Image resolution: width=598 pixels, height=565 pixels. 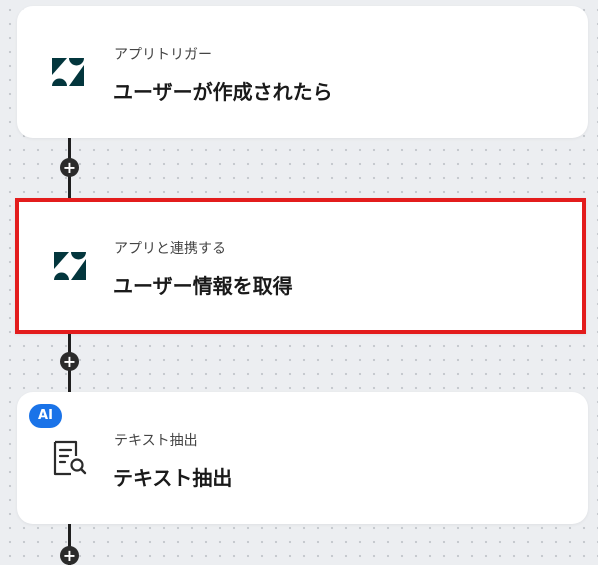 What do you see at coordinates (156, 441) in the screenshot?
I see `step-type-label: テキスト抽出` at bounding box center [156, 441].